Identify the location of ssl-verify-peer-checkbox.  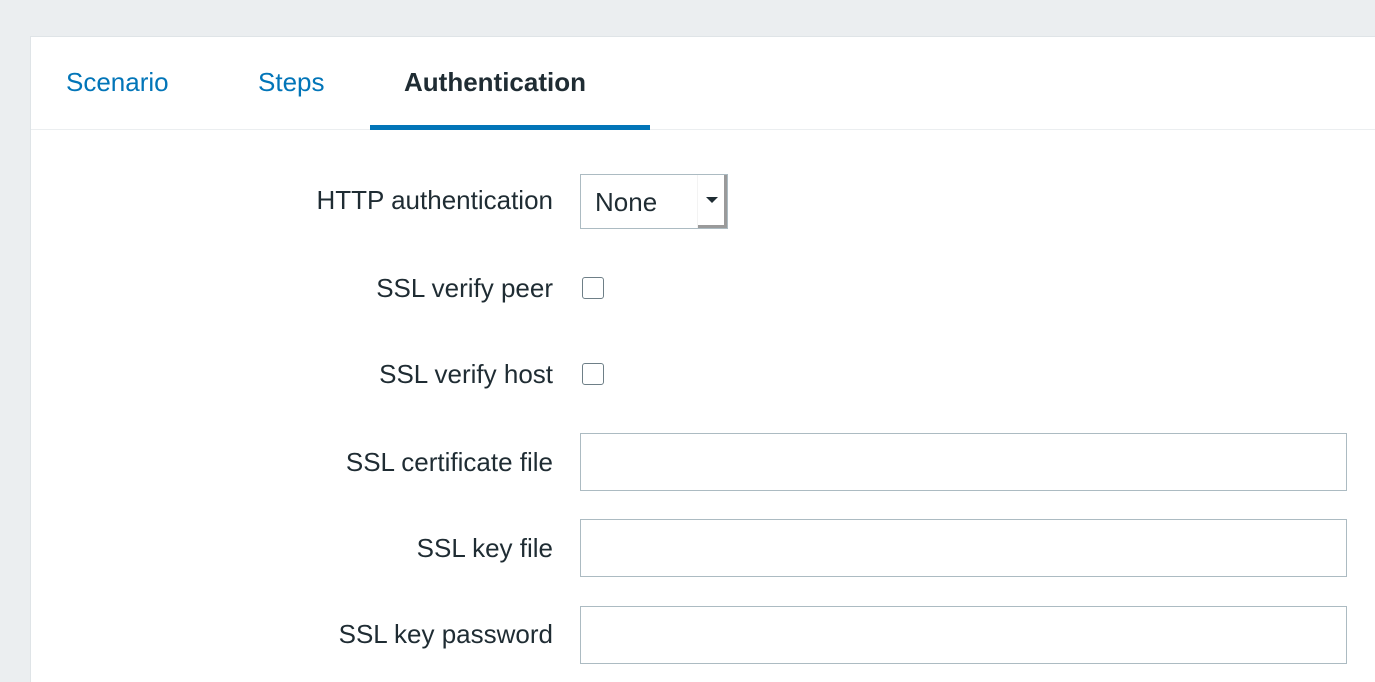
(593, 288).